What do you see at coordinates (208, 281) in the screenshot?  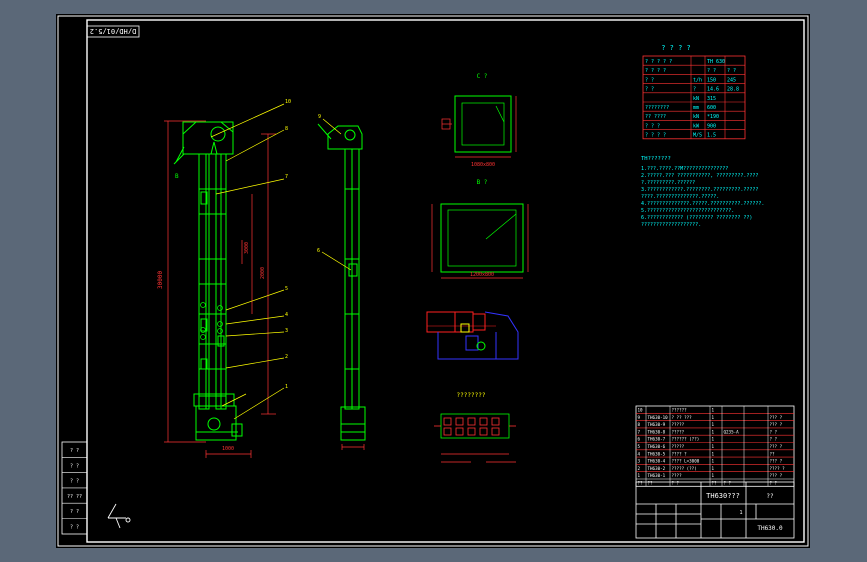 I see `elevator-casing` at bounding box center [208, 281].